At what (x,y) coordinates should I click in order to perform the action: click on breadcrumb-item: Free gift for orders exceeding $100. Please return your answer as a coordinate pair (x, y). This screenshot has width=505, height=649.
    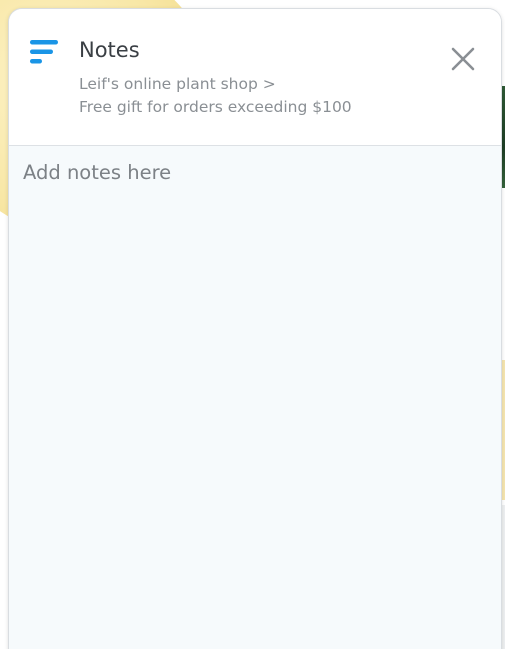
    Looking at the image, I should click on (215, 107).